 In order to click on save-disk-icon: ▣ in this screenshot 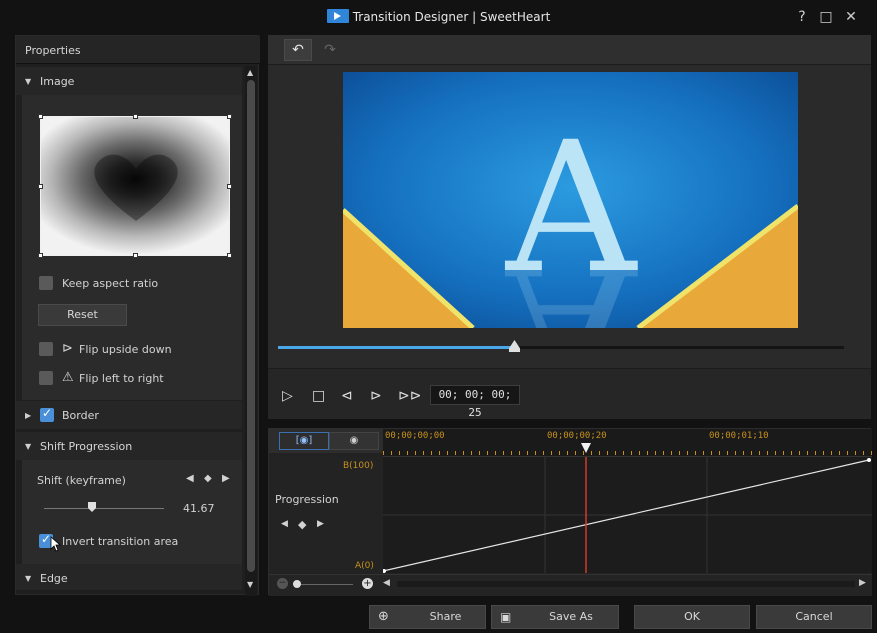, I will do `click(506, 617)`.